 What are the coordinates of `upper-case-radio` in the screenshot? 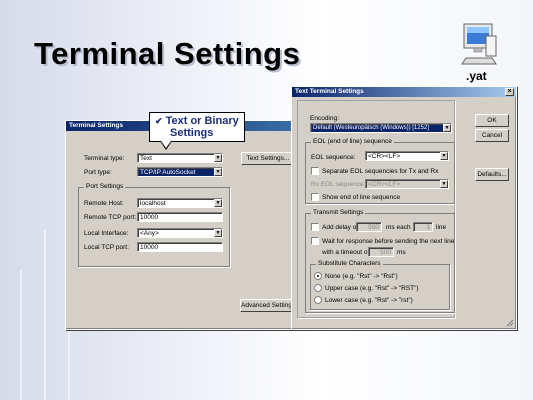 It's located at (318, 288).